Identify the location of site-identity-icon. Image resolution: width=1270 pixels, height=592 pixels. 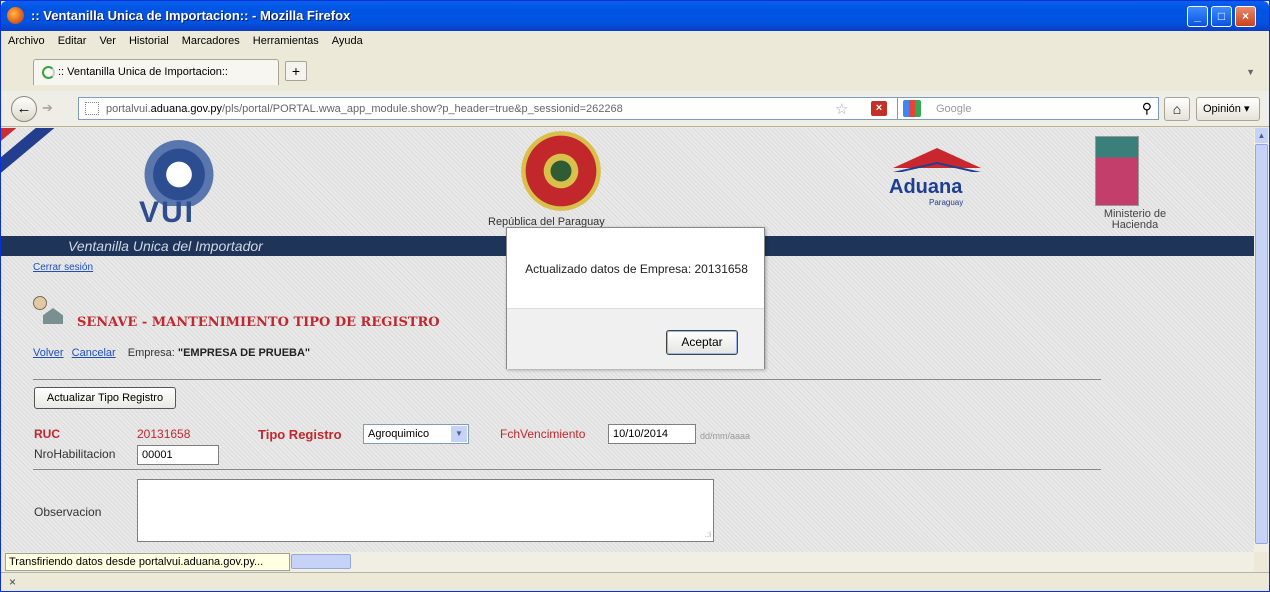
(92, 108).